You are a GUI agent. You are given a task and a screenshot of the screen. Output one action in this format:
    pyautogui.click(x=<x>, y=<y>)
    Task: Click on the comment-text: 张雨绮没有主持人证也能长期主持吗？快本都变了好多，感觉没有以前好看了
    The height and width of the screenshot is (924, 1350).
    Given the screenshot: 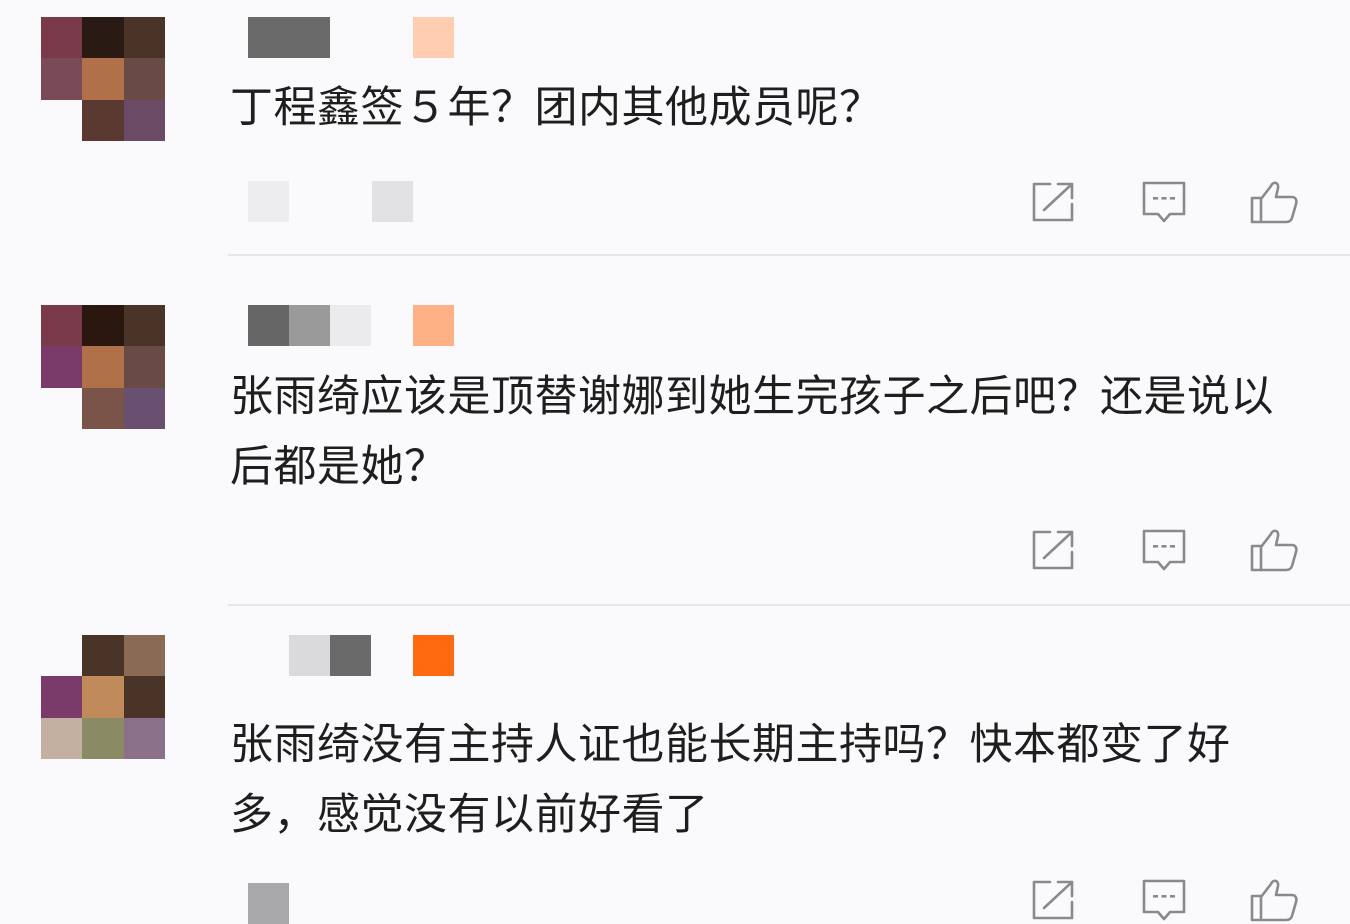 What is the action you would take?
    pyautogui.click(x=730, y=780)
    